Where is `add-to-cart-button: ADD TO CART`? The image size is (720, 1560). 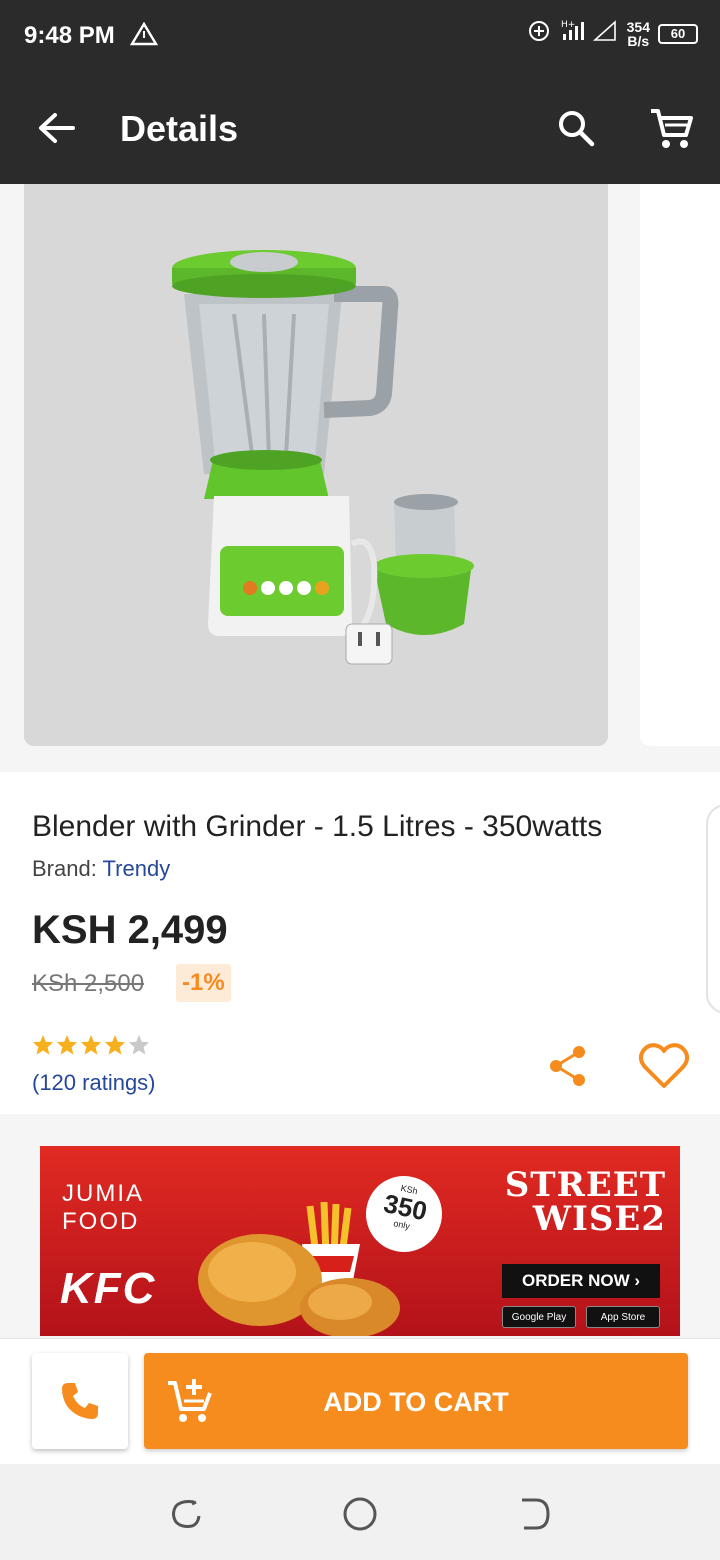 add-to-cart-button: ADD TO CART is located at coordinates (416, 1401).